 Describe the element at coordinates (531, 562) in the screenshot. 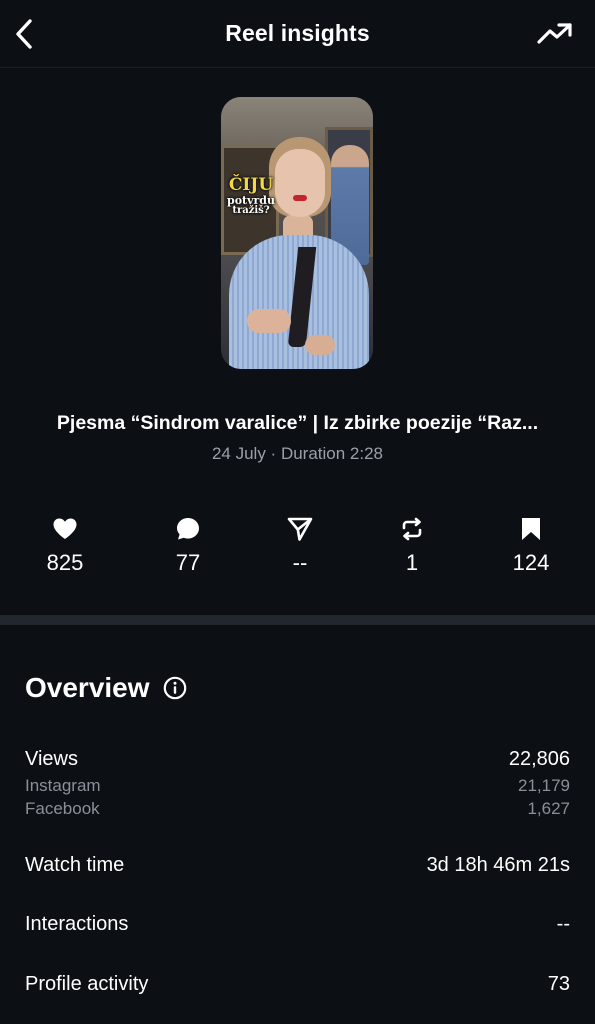

I see `saves-count: 124` at that location.